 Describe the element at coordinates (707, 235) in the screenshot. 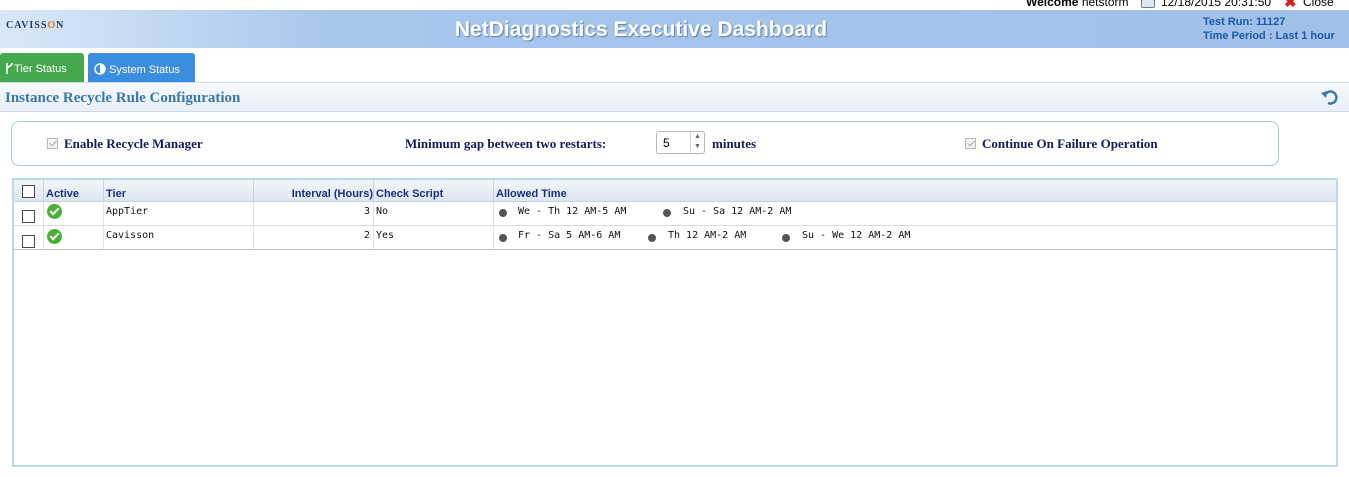

I see `allowed-time-item: Th 12 AM-2 AM` at that location.